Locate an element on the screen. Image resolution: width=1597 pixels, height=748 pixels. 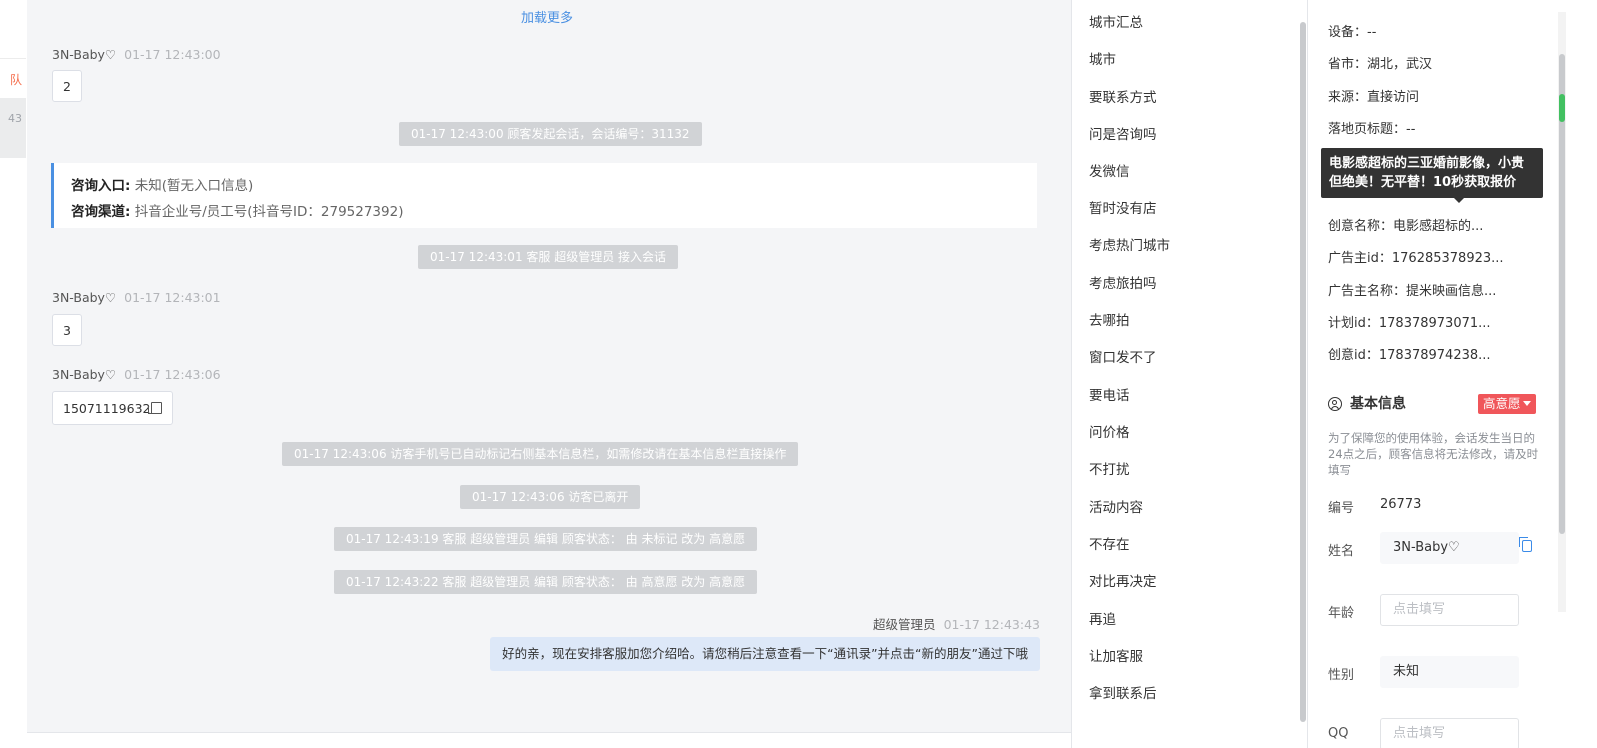
edit-notice: 为了保障您的使用体验，会话发生当日的24点之后，顾客信息将无法修改，请及时填写 is located at coordinates (1433, 454).